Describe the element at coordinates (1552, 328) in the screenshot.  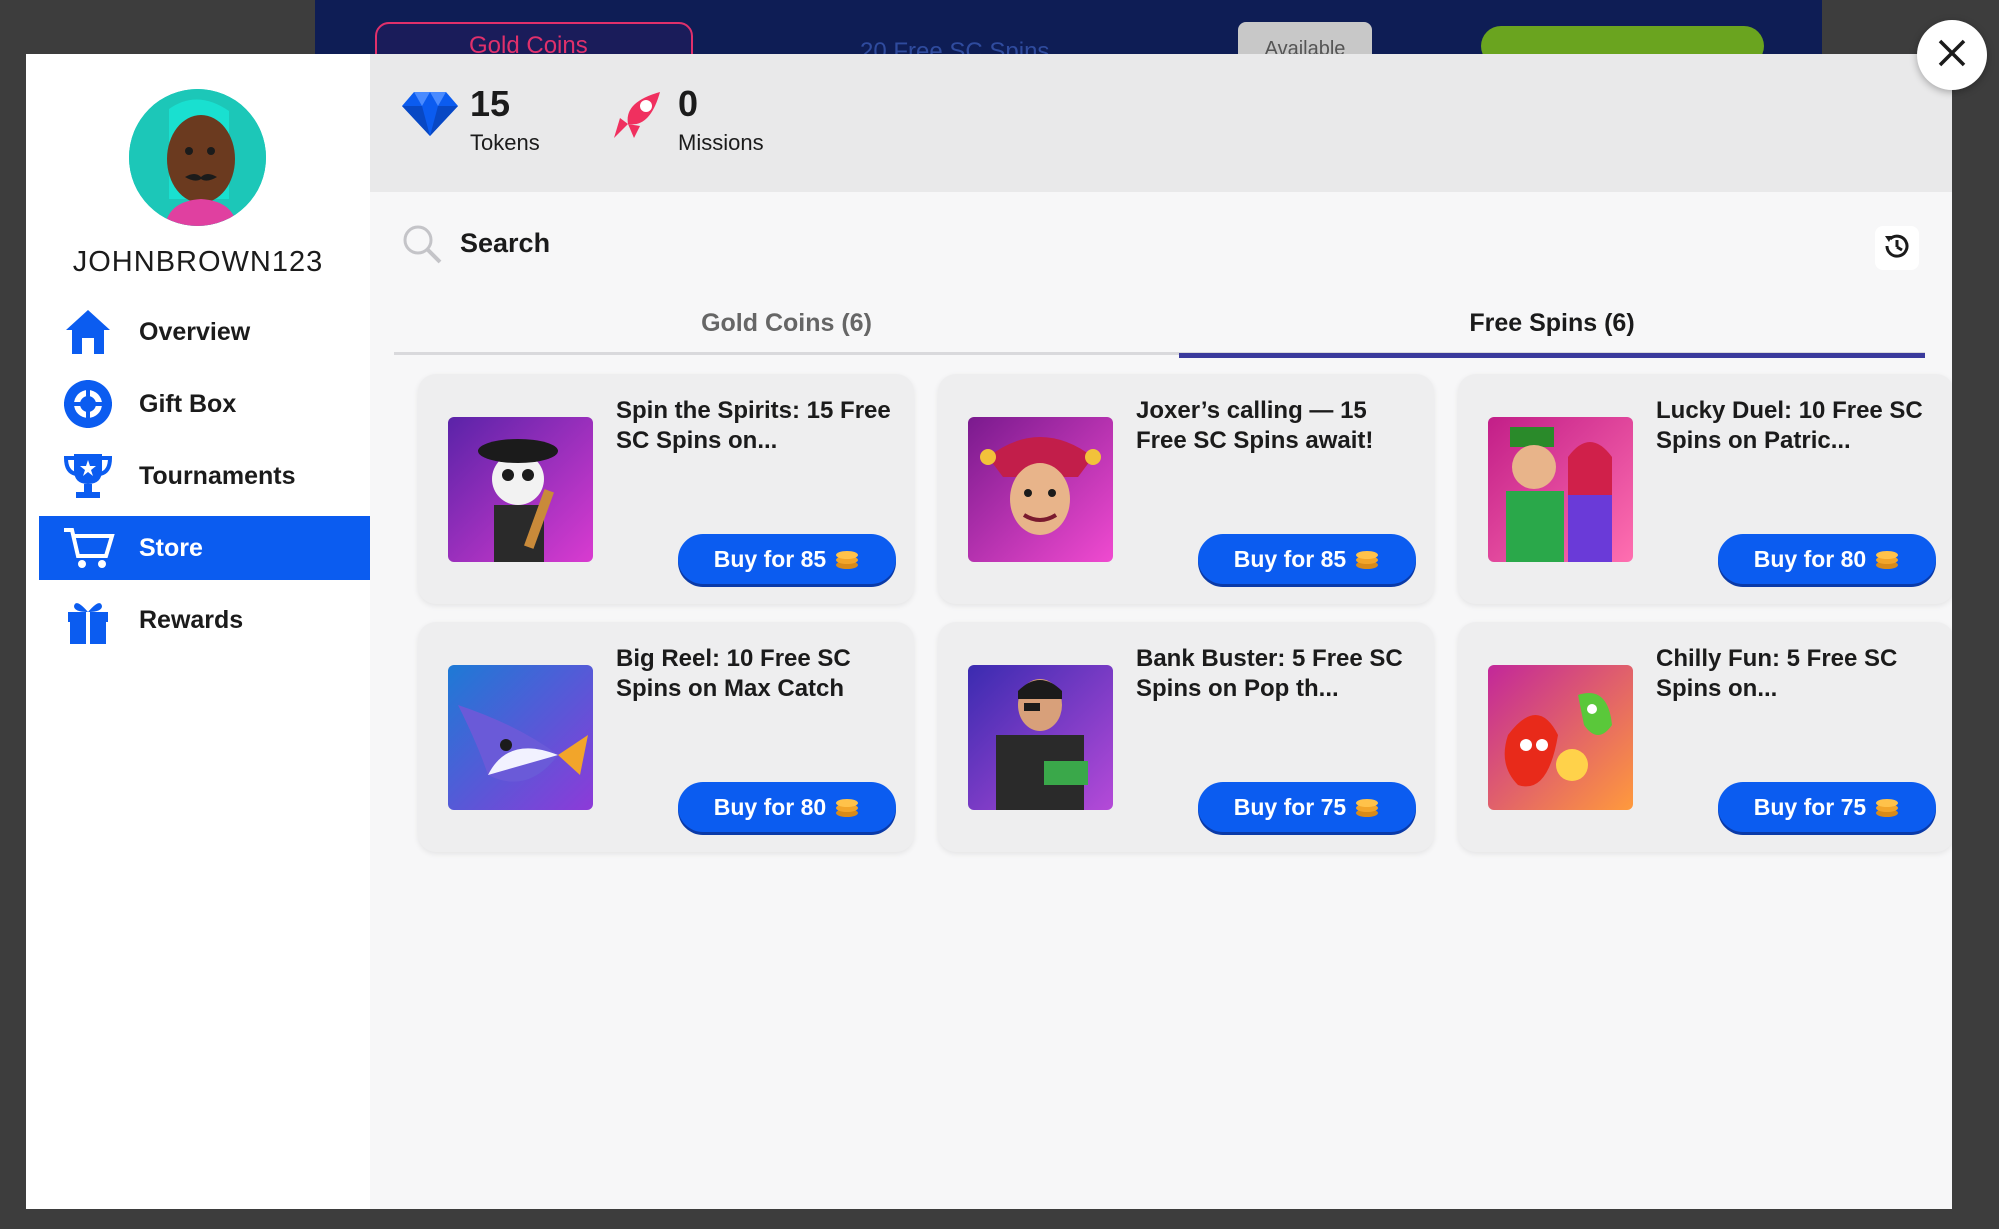
I see `tab-free-spins: Free Spins (6)` at that location.